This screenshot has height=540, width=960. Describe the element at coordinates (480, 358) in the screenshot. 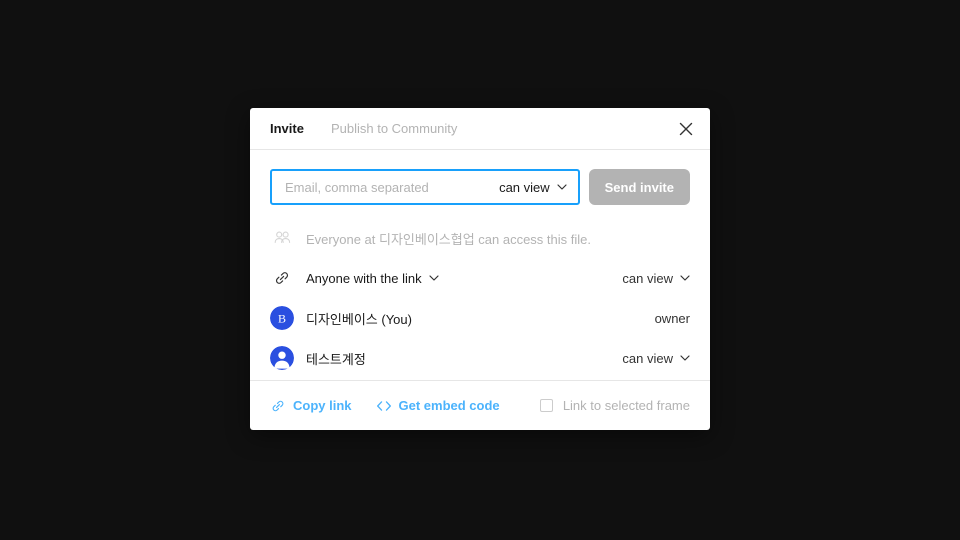

I see `list-item-member: 테스트계정 can view` at that location.